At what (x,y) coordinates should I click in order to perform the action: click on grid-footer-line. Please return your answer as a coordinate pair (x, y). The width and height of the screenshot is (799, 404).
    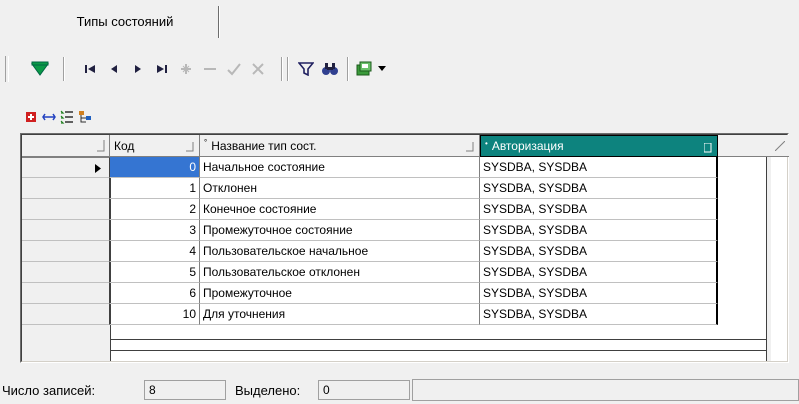
    Looking at the image, I should click on (438, 339).